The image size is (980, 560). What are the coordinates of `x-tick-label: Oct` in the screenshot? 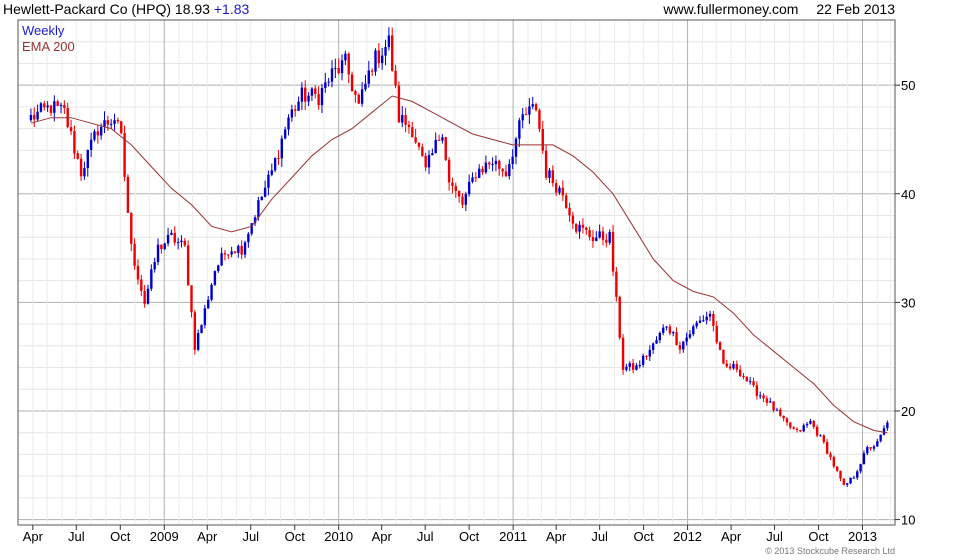 It's located at (643, 536).